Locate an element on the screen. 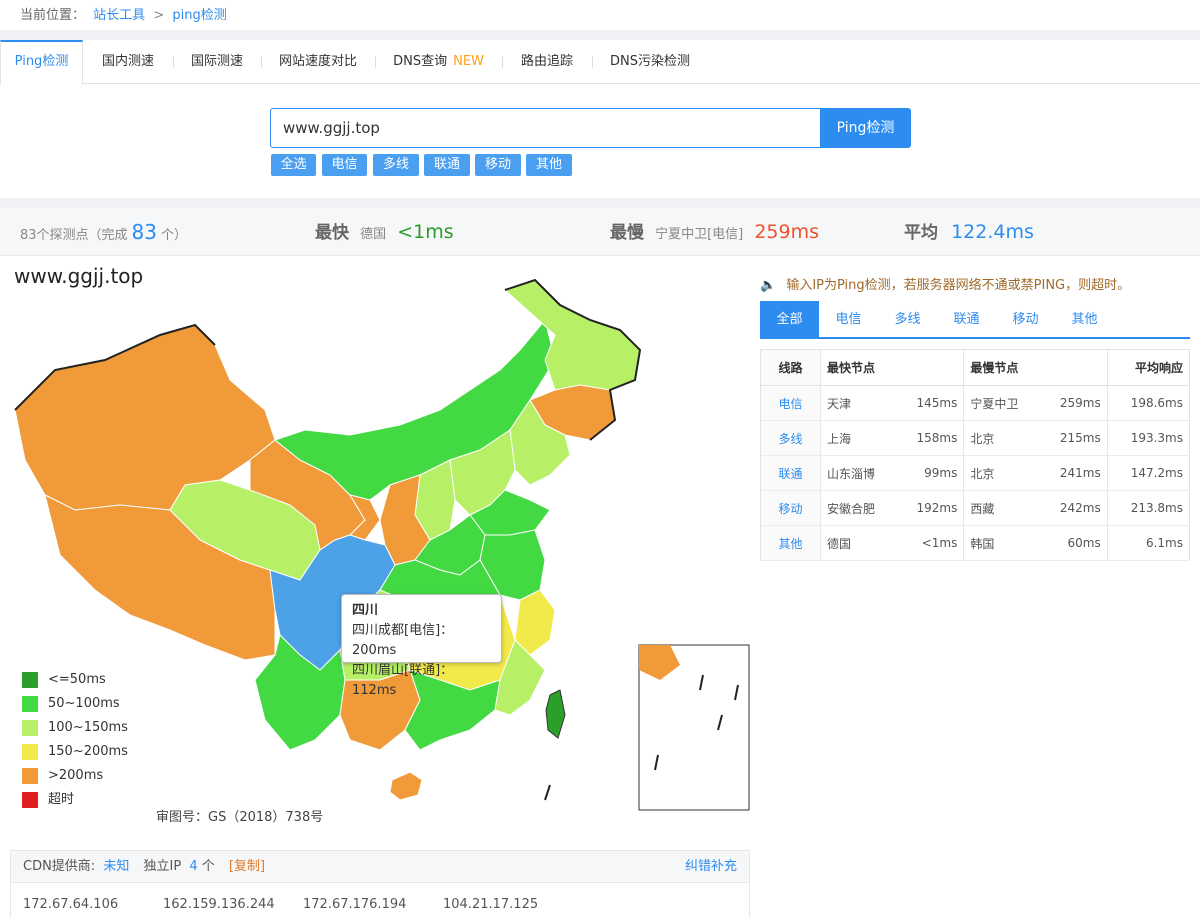 This screenshot has width=1200, height=918. filter-tab-unicom: 联通 is located at coordinates (966, 320).